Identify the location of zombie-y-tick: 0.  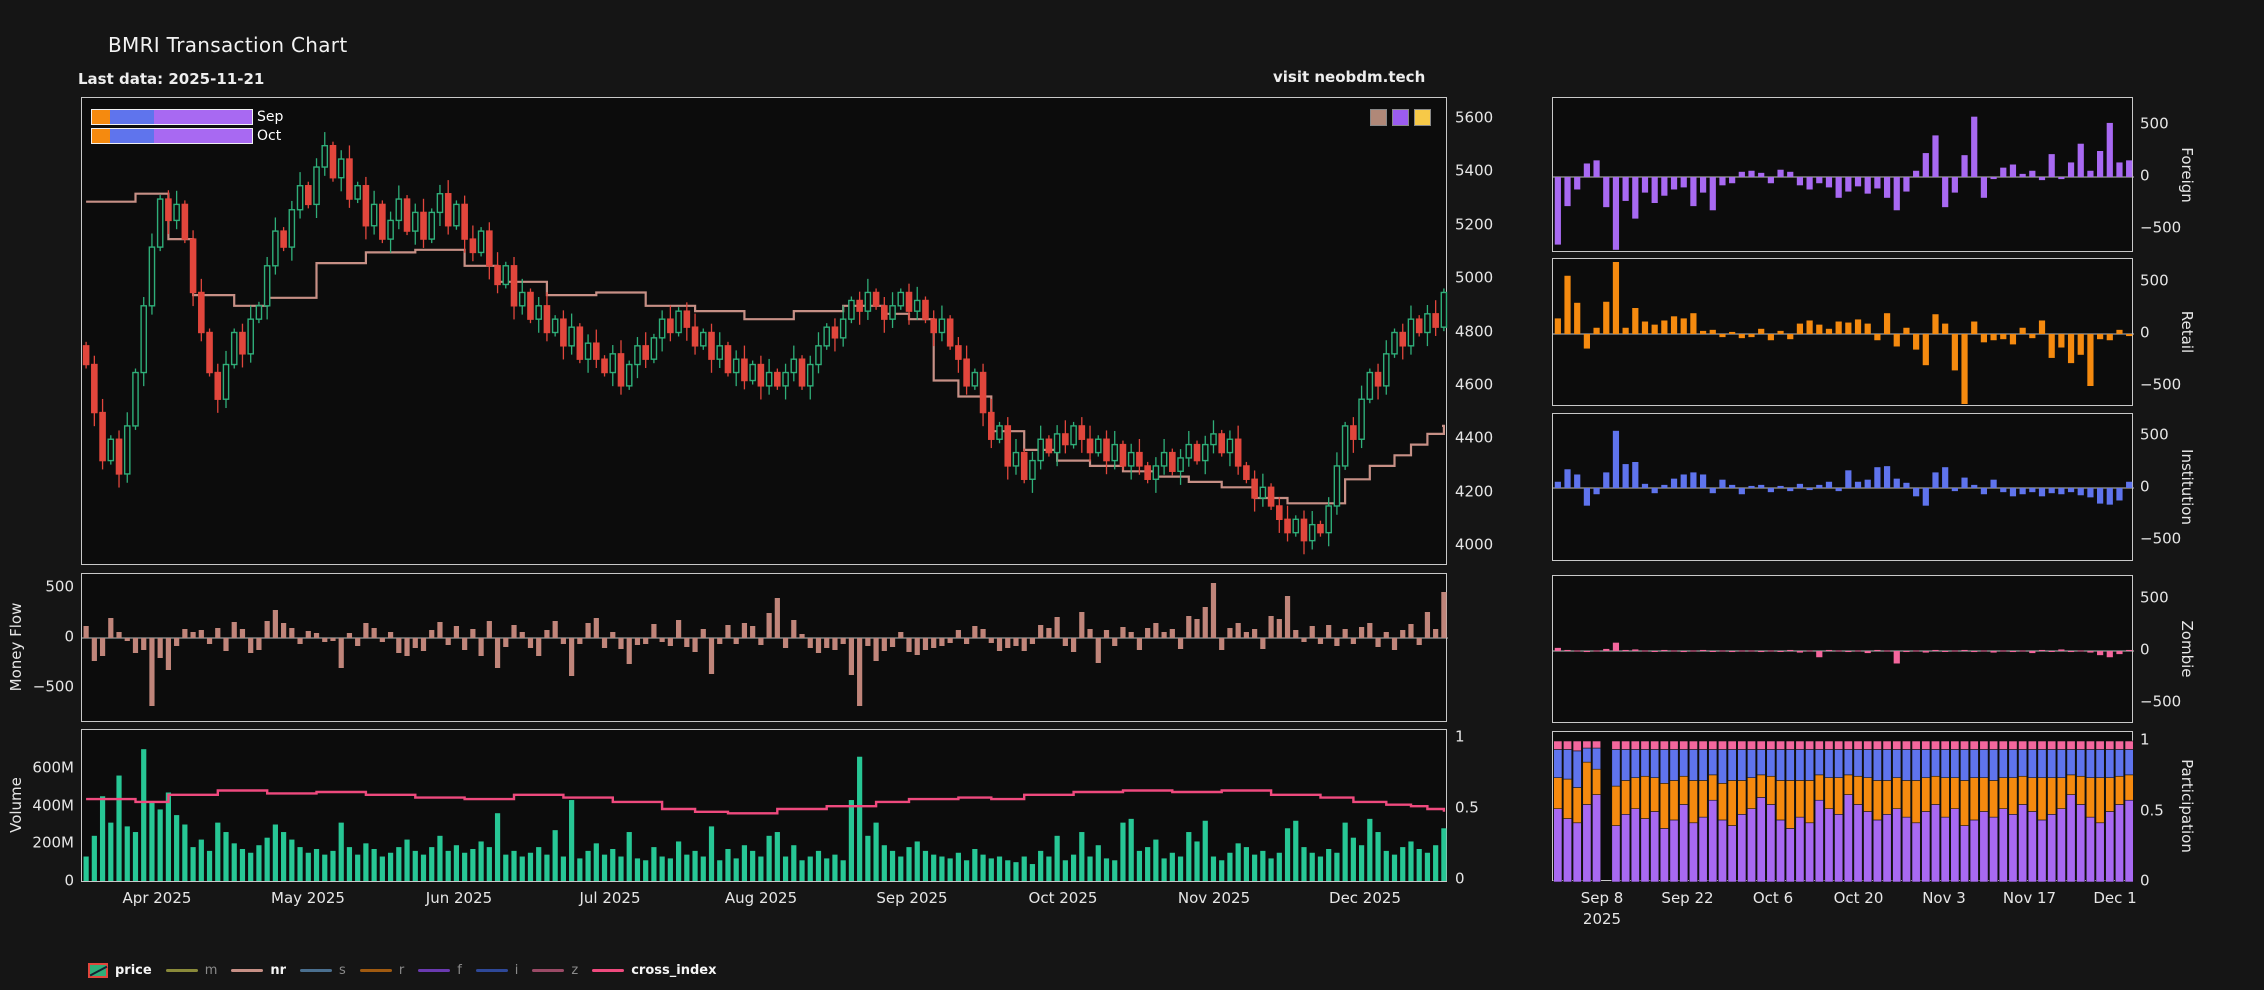
(2145, 649).